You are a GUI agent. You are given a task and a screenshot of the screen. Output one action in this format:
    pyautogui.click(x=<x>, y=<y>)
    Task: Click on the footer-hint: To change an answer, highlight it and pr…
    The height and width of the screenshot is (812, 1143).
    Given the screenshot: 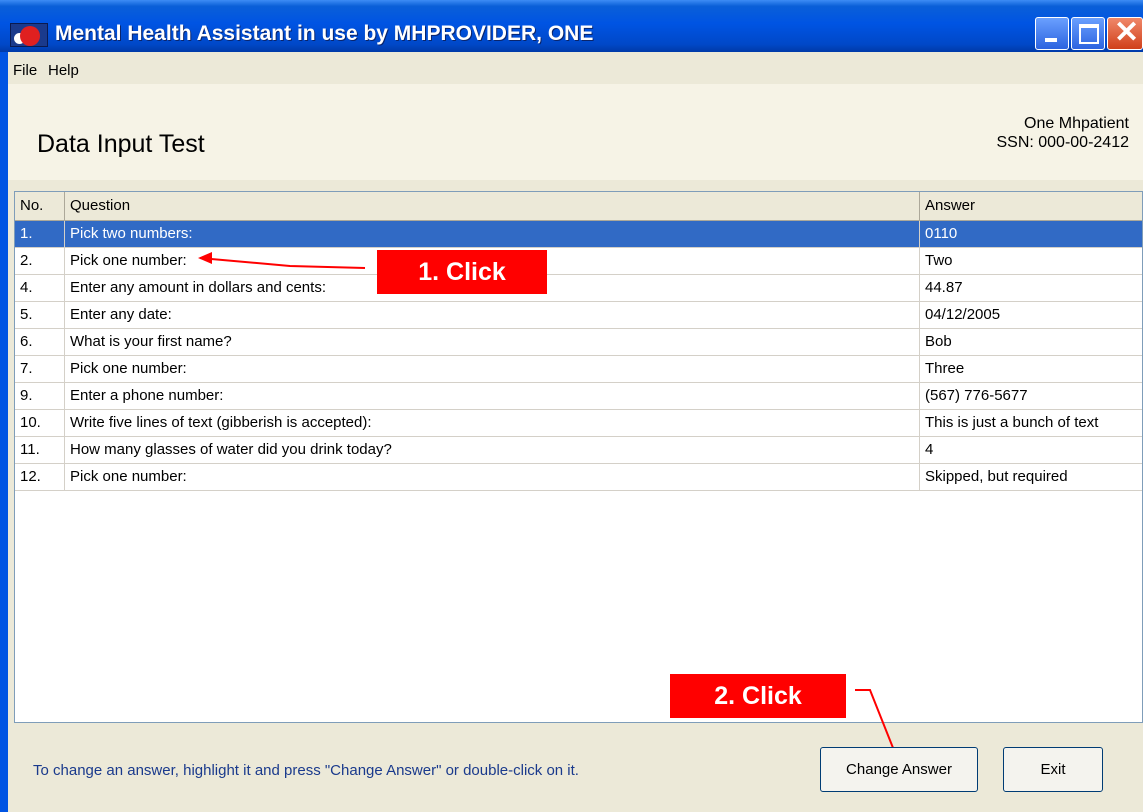 What is the action you would take?
    pyautogui.click(x=306, y=770)
    